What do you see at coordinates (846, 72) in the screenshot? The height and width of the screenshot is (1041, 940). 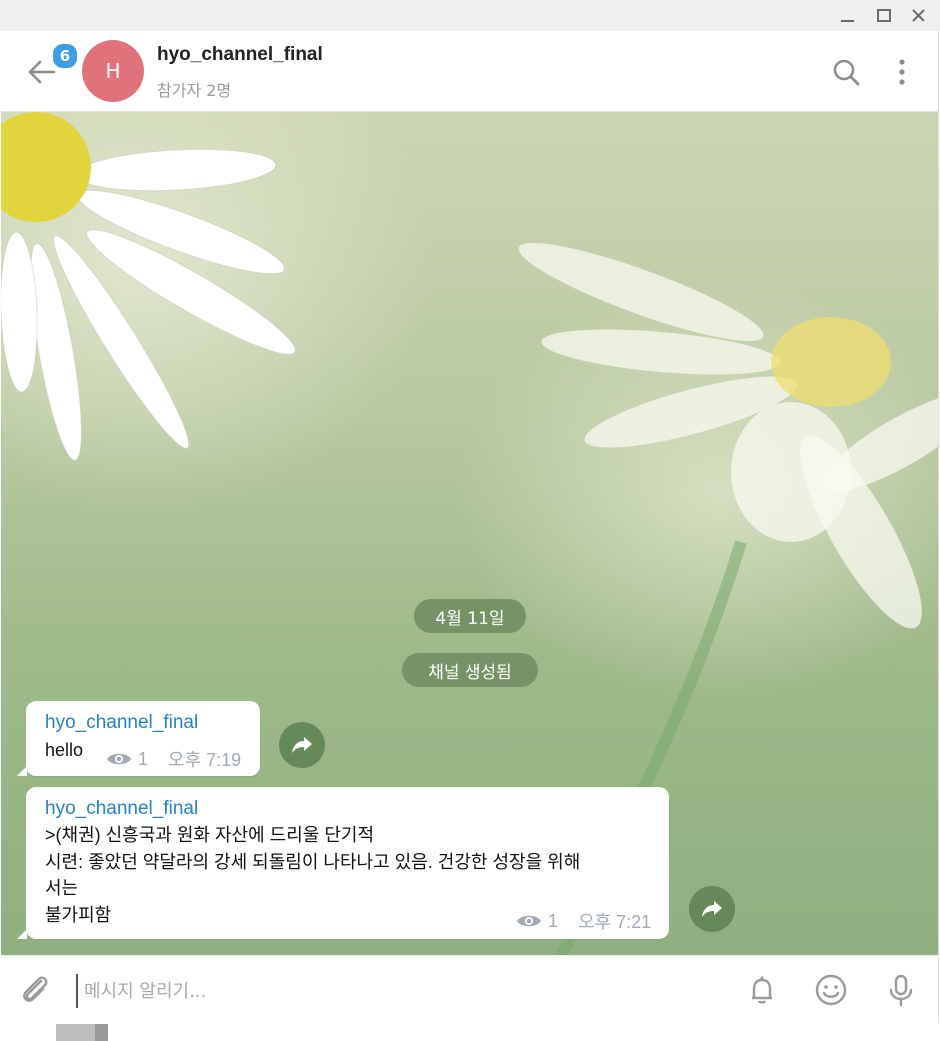 I see `search-icon` at bounding box center [846, 72].